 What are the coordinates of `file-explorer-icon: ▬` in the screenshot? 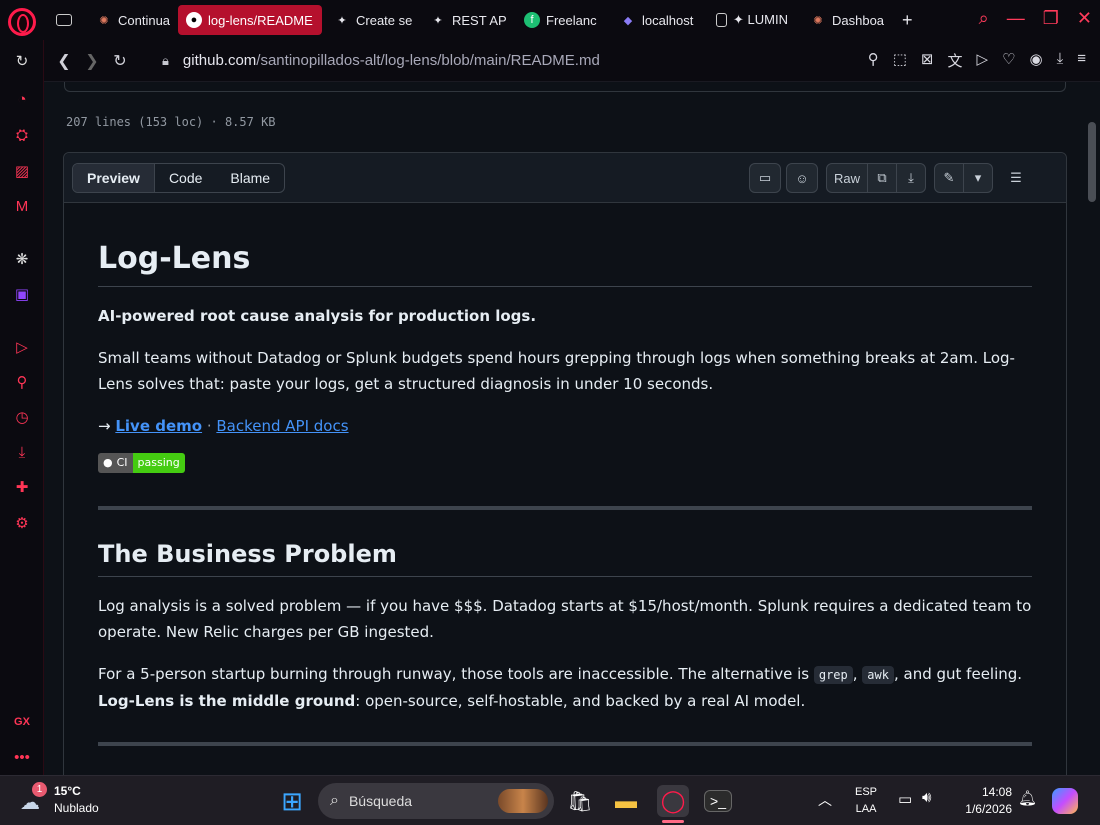 It's located at (626, 801).